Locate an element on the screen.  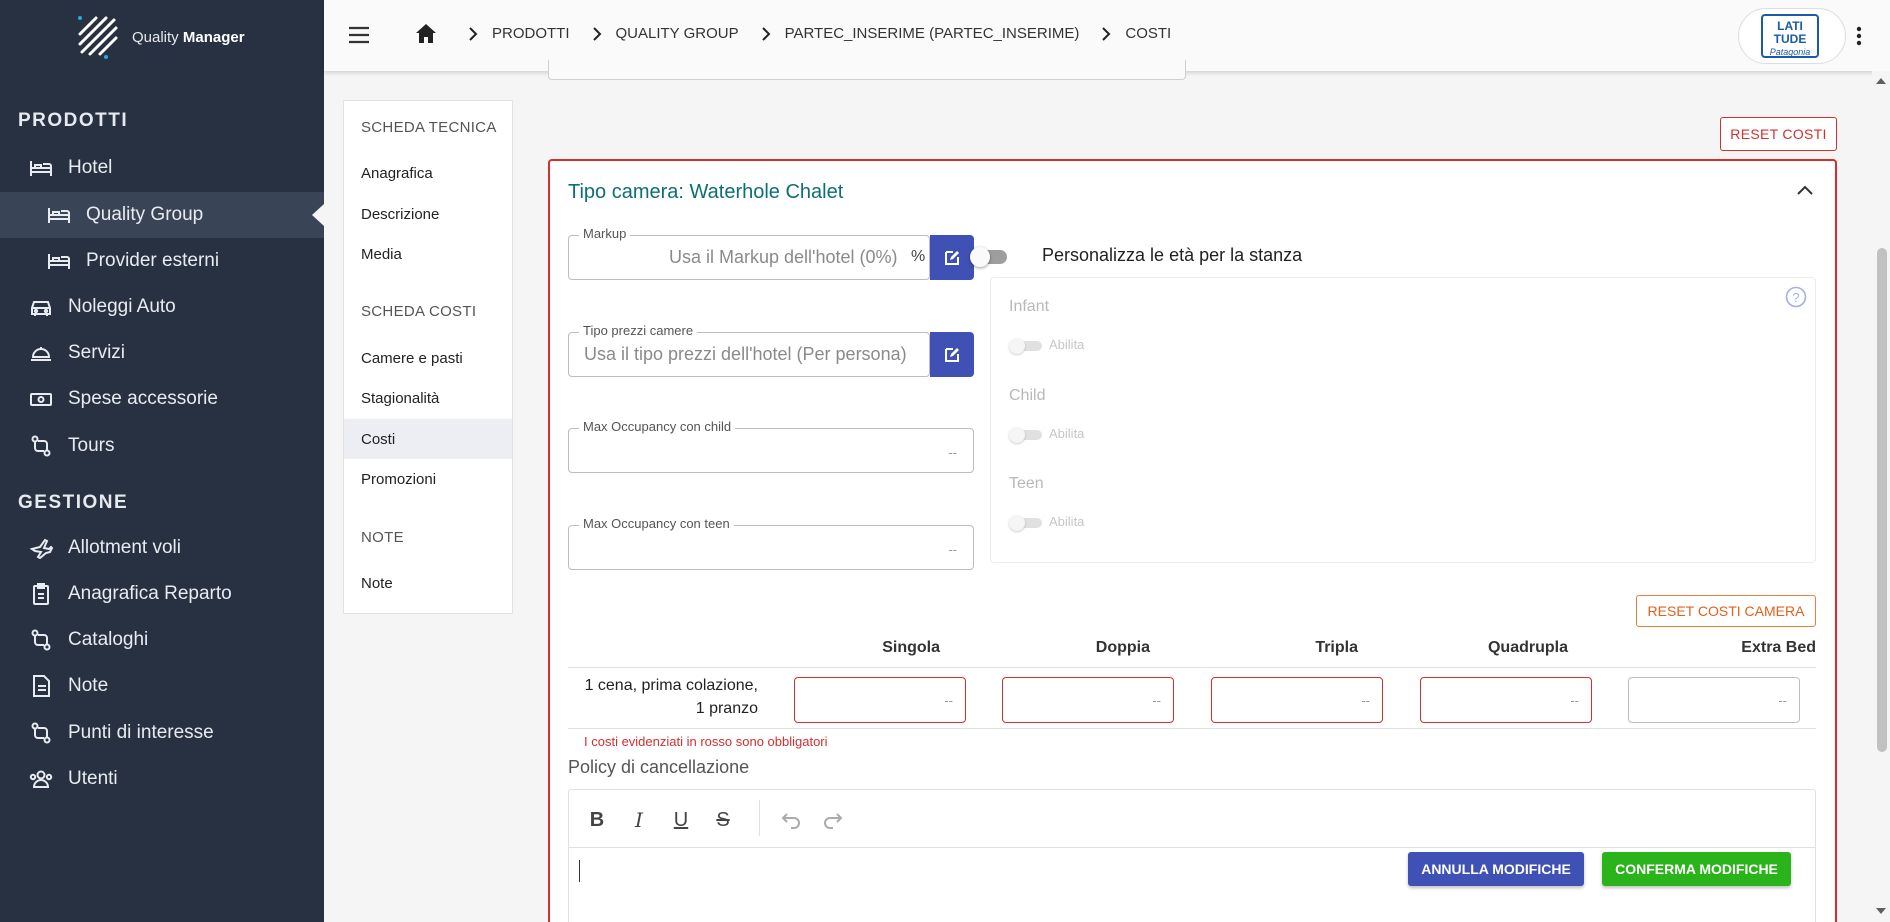
table-row-label: 1 cena, prima colazione, 1 pranzo is located at coordinates (663, 697).